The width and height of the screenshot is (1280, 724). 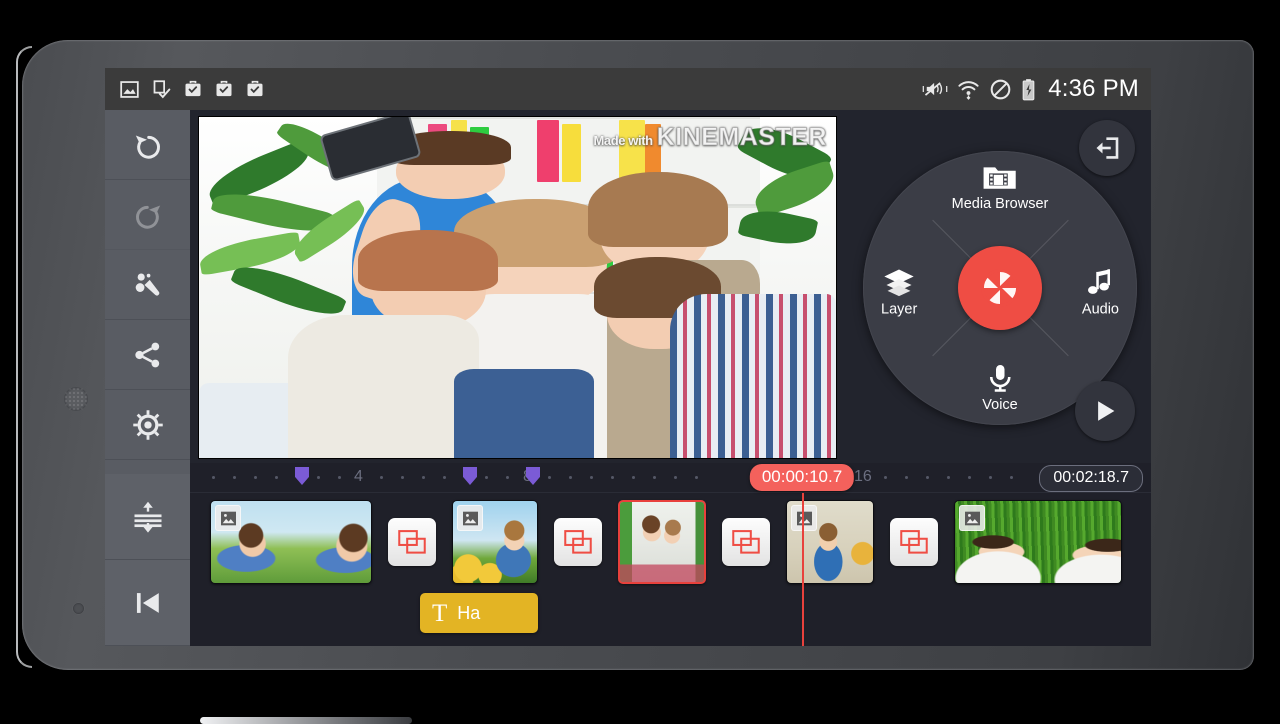 I want to click on media-browser-button: Media Browser, so click(x=1000, y=186).